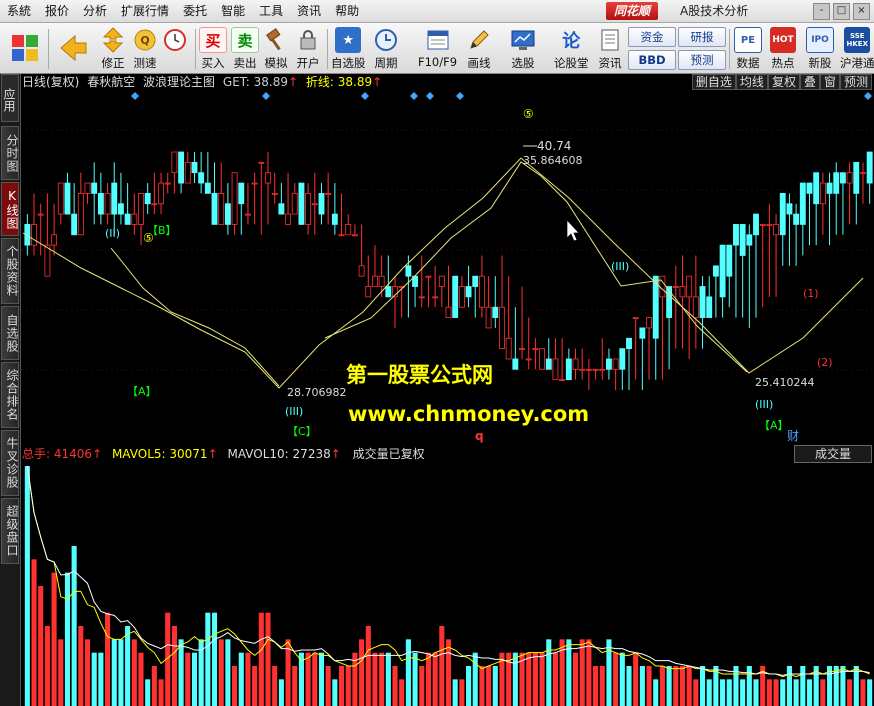 The width and height of the screenshot is (874, 706). What do you see at coordinates (479, 436) in the screenshot?
I see `marker-q: q` at bounding box center [479, 436].